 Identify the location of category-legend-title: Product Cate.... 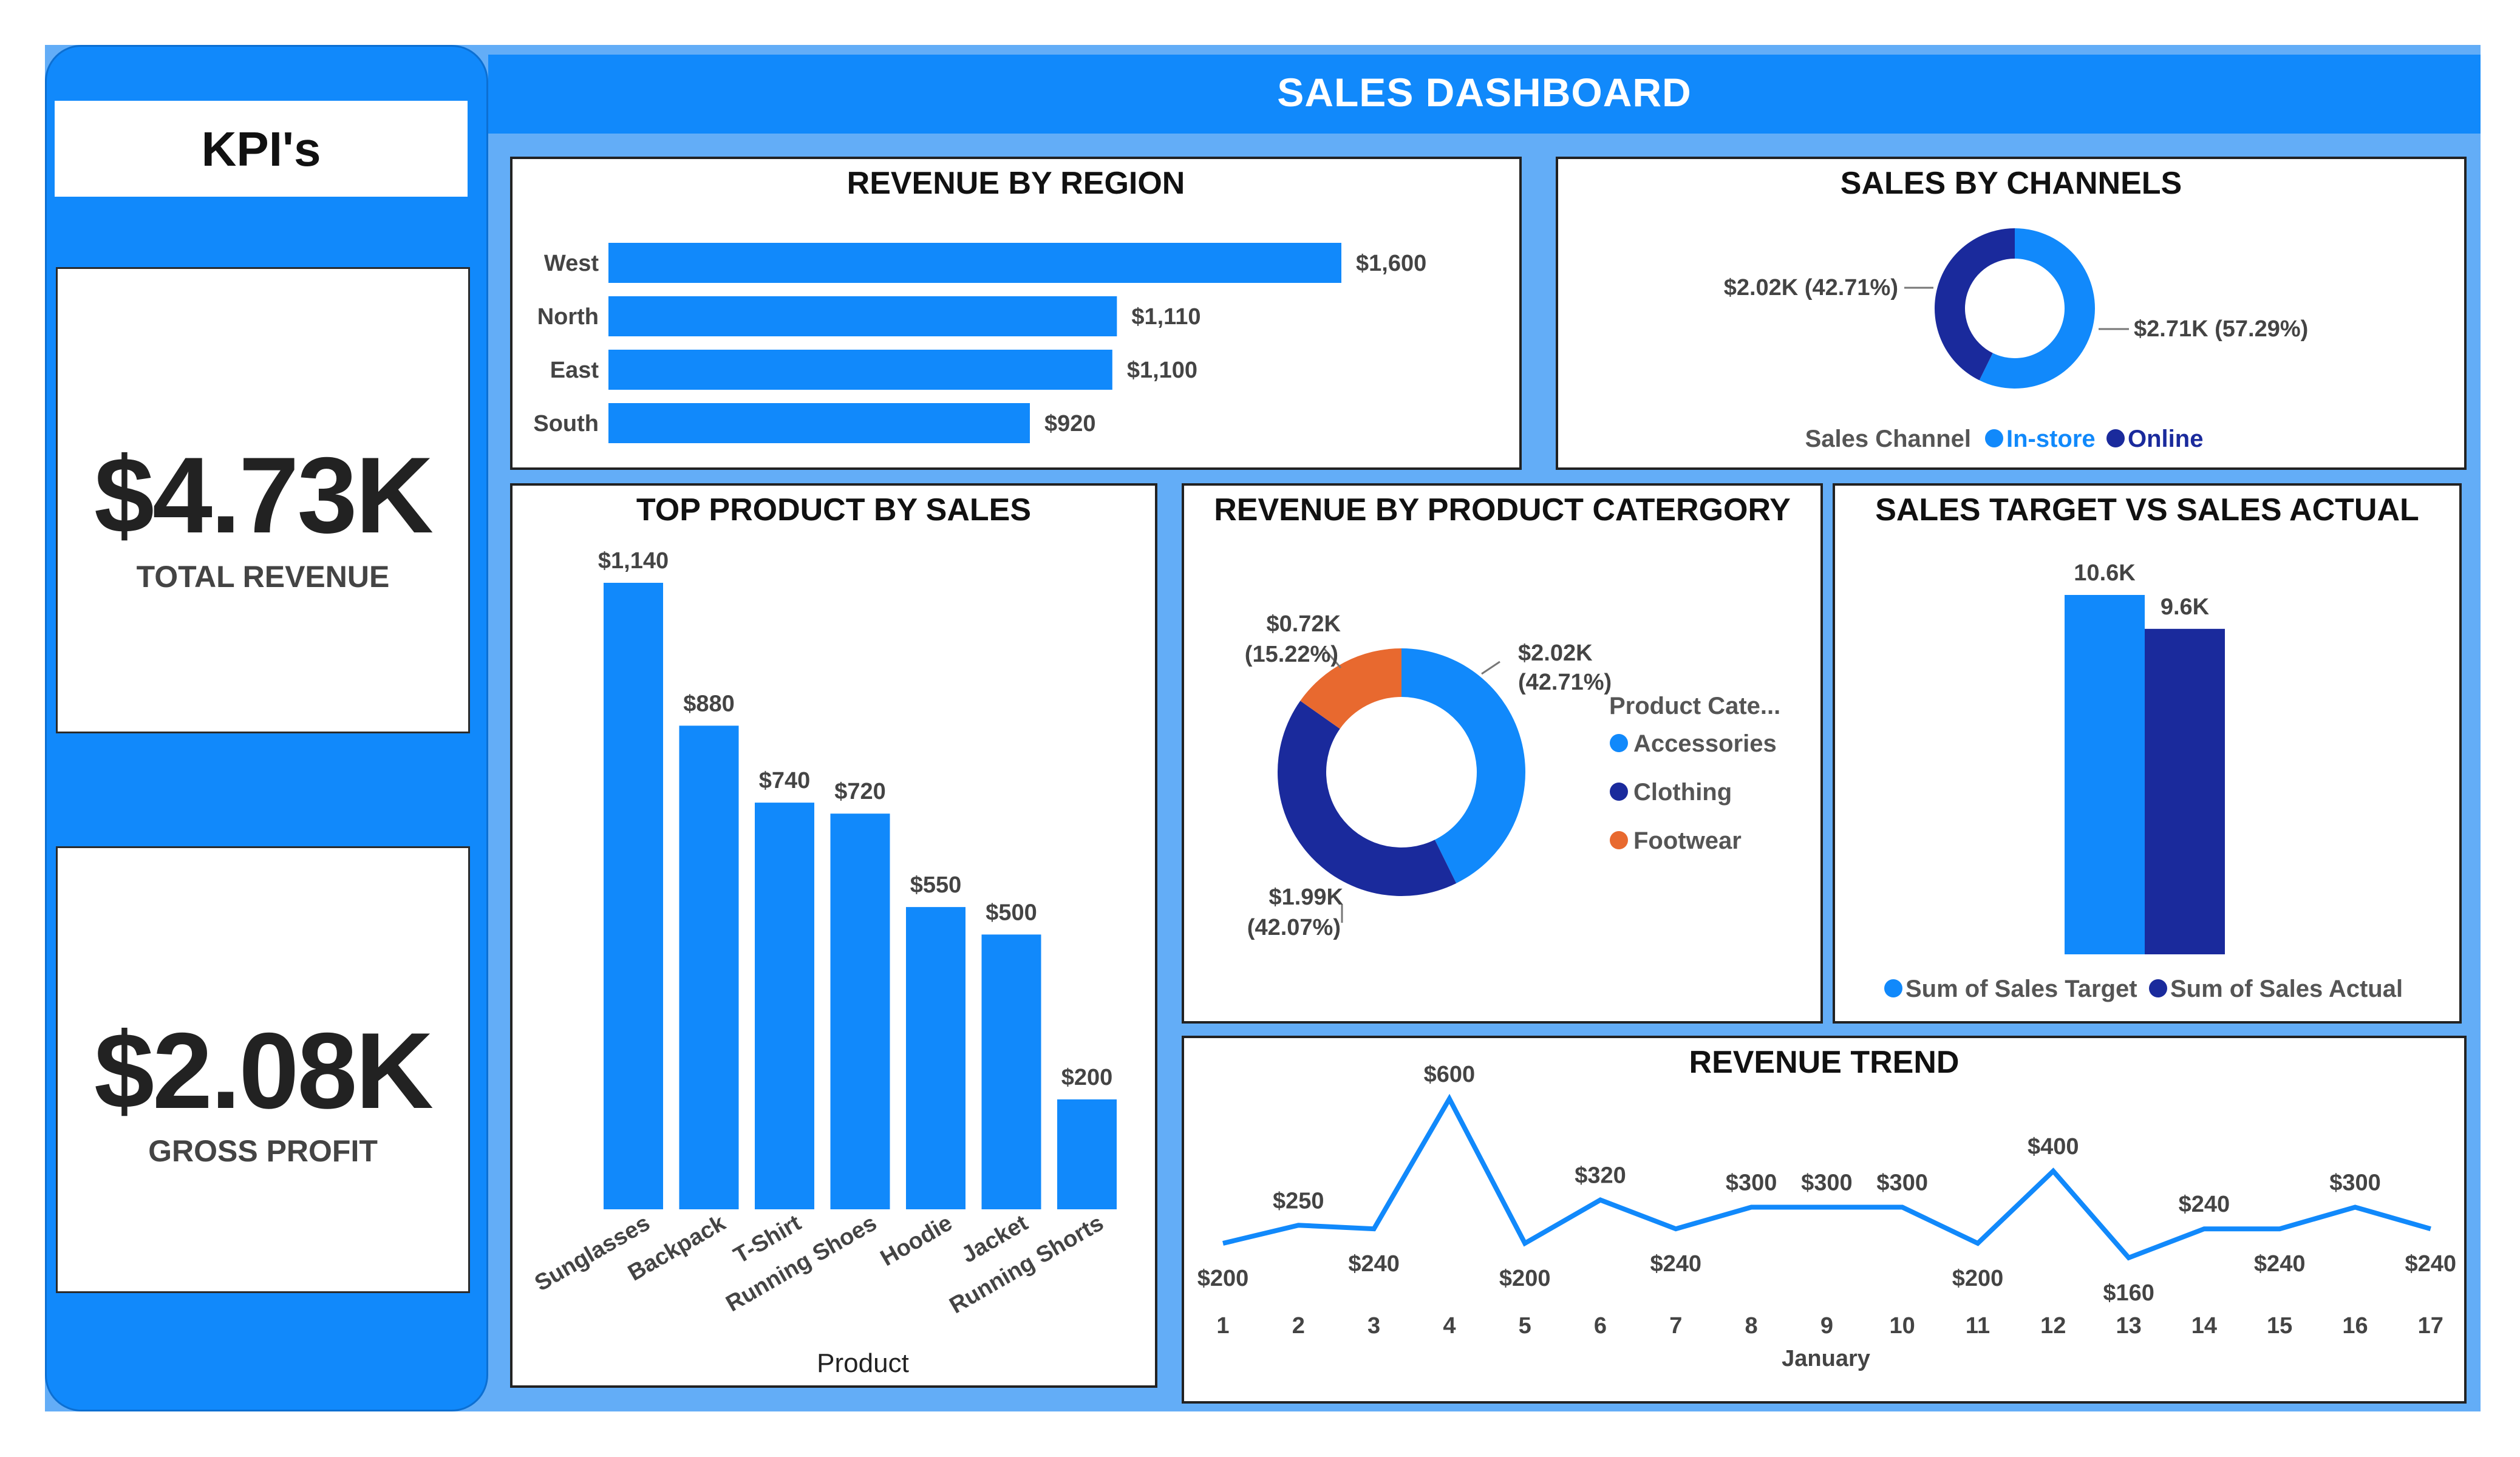
(1694, 706).